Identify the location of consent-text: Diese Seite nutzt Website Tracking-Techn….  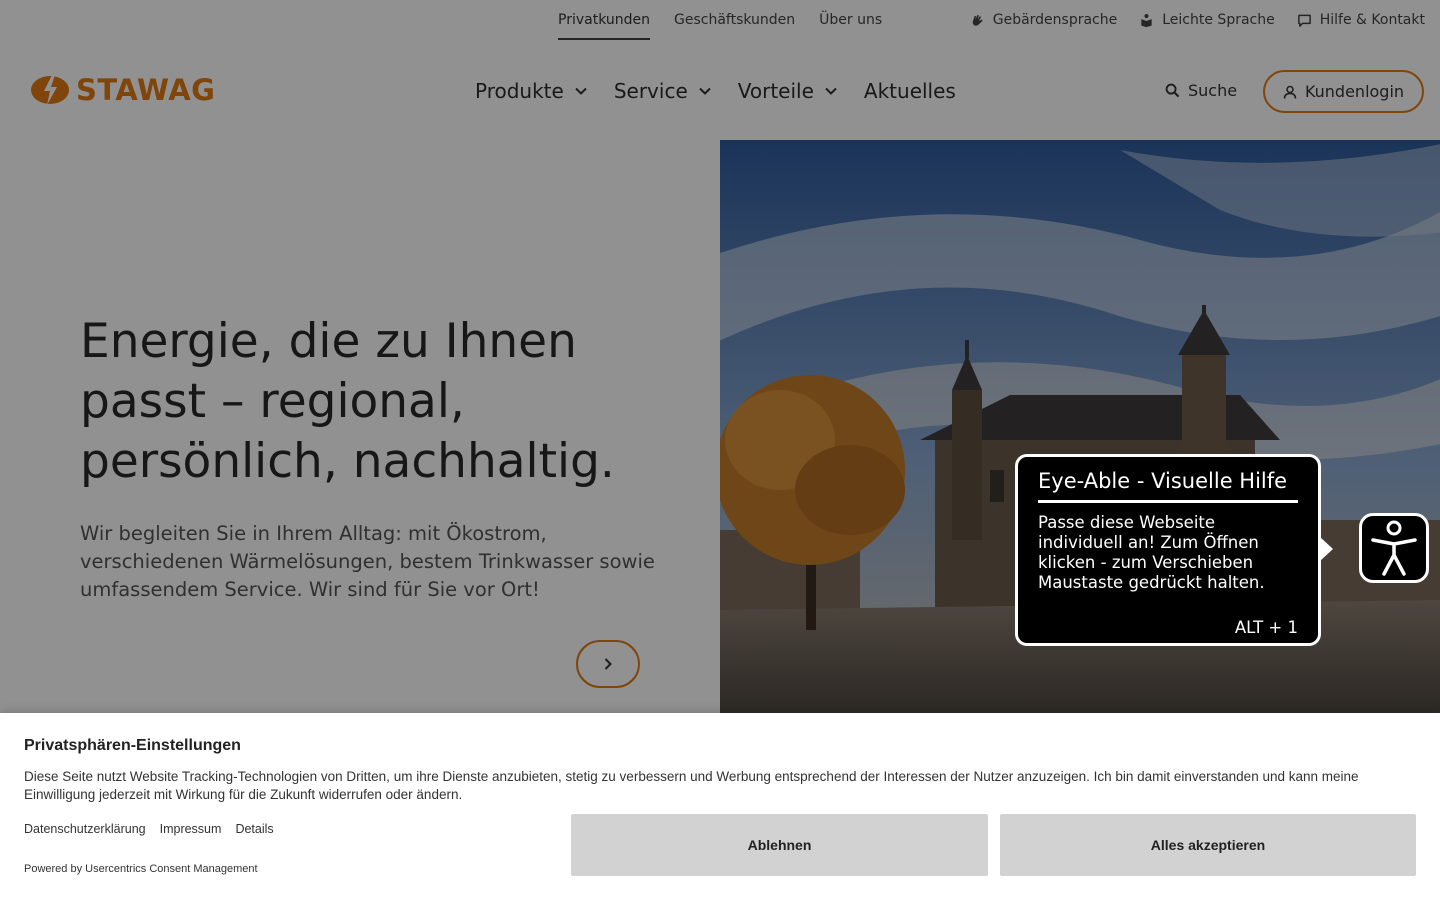
(691, 785).